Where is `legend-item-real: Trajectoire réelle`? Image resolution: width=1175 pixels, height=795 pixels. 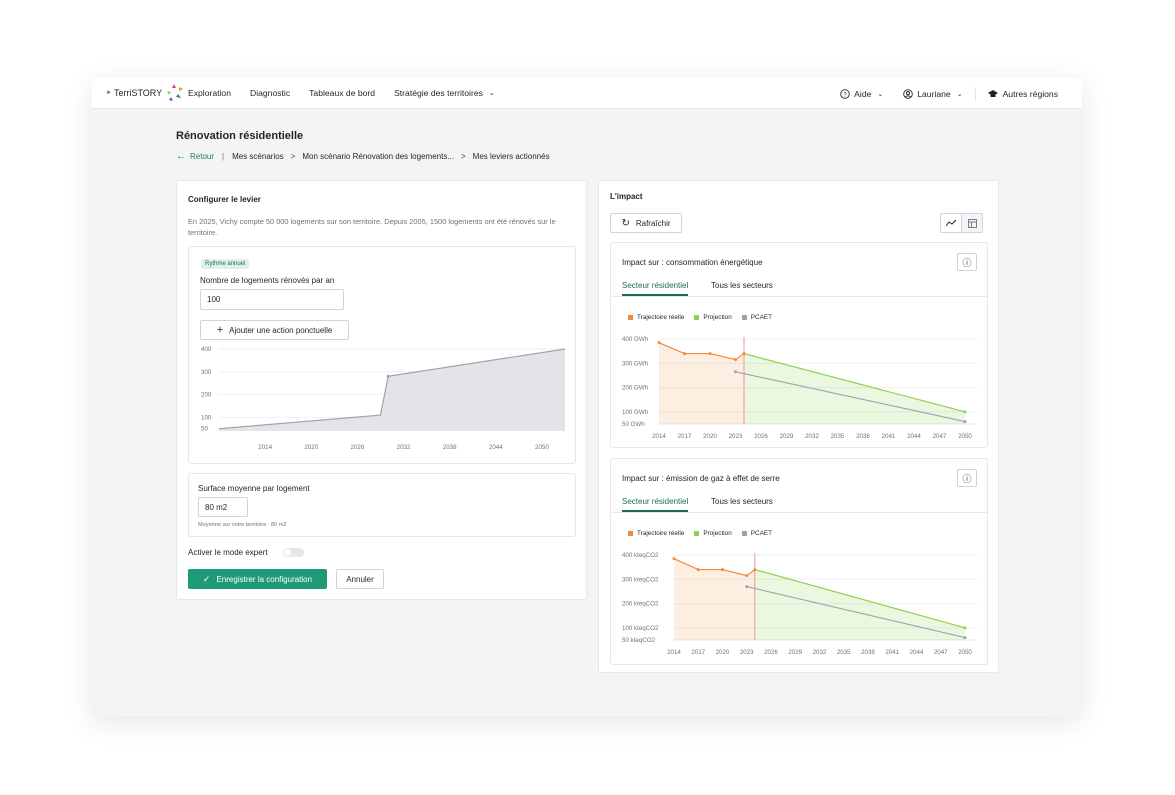 legend-item-real: Trajectoire réelle is located at coordinates (656, 317).